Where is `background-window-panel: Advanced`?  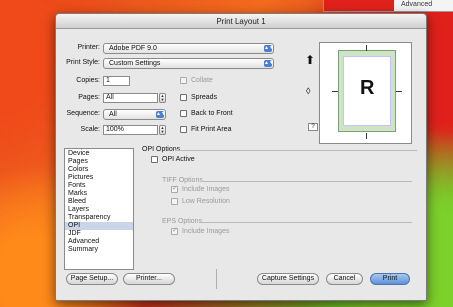 background-window-panel: Advanced is located at coordinates (388, 6).